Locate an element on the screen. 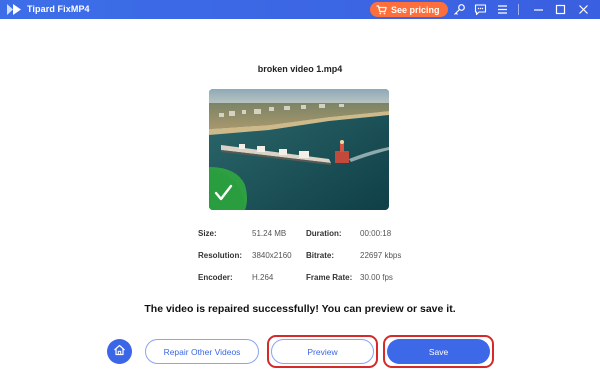 This screenshot has height=386, width=600. see-pricing-label: See pricing is located at coordinates (415, 9).